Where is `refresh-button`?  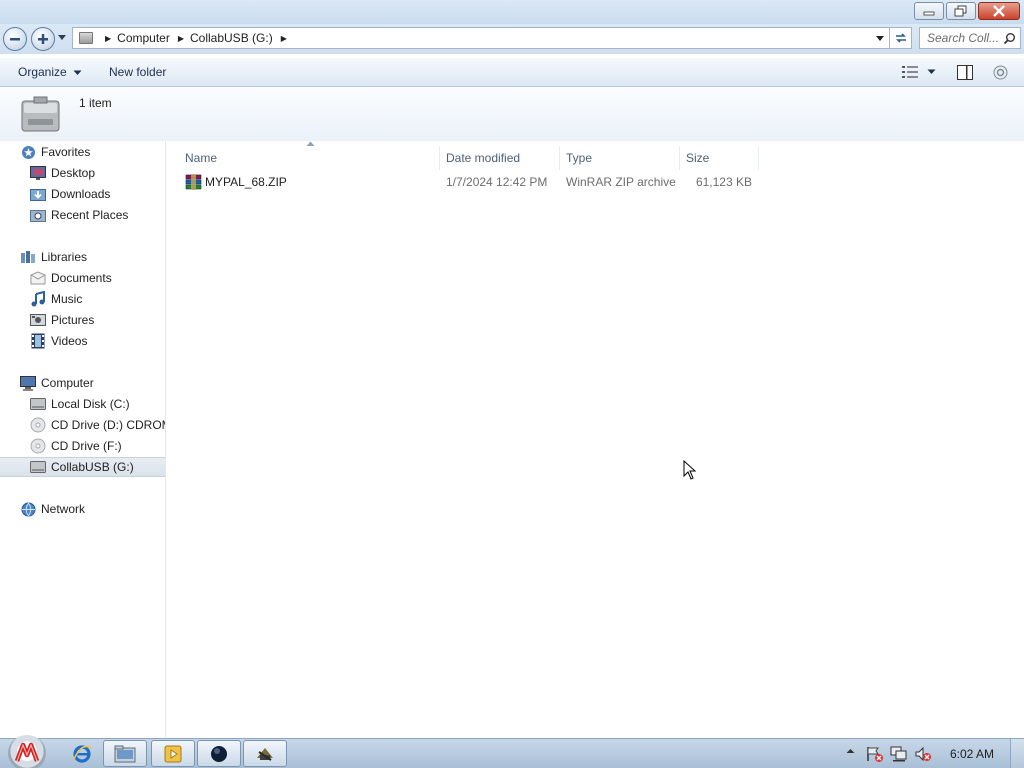 refresh-button is located at coordinates (900, 38).